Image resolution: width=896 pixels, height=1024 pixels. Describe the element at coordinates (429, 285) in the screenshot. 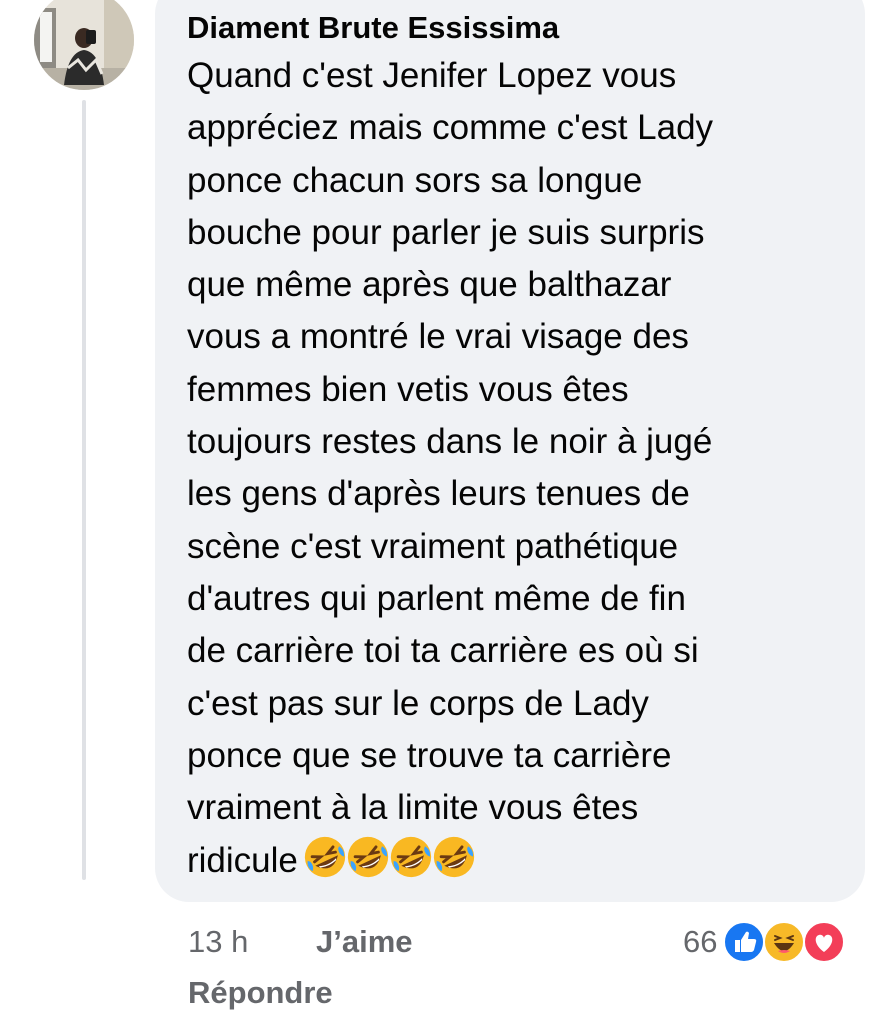

I see `comment-line: que même après que balthazar` at that location.